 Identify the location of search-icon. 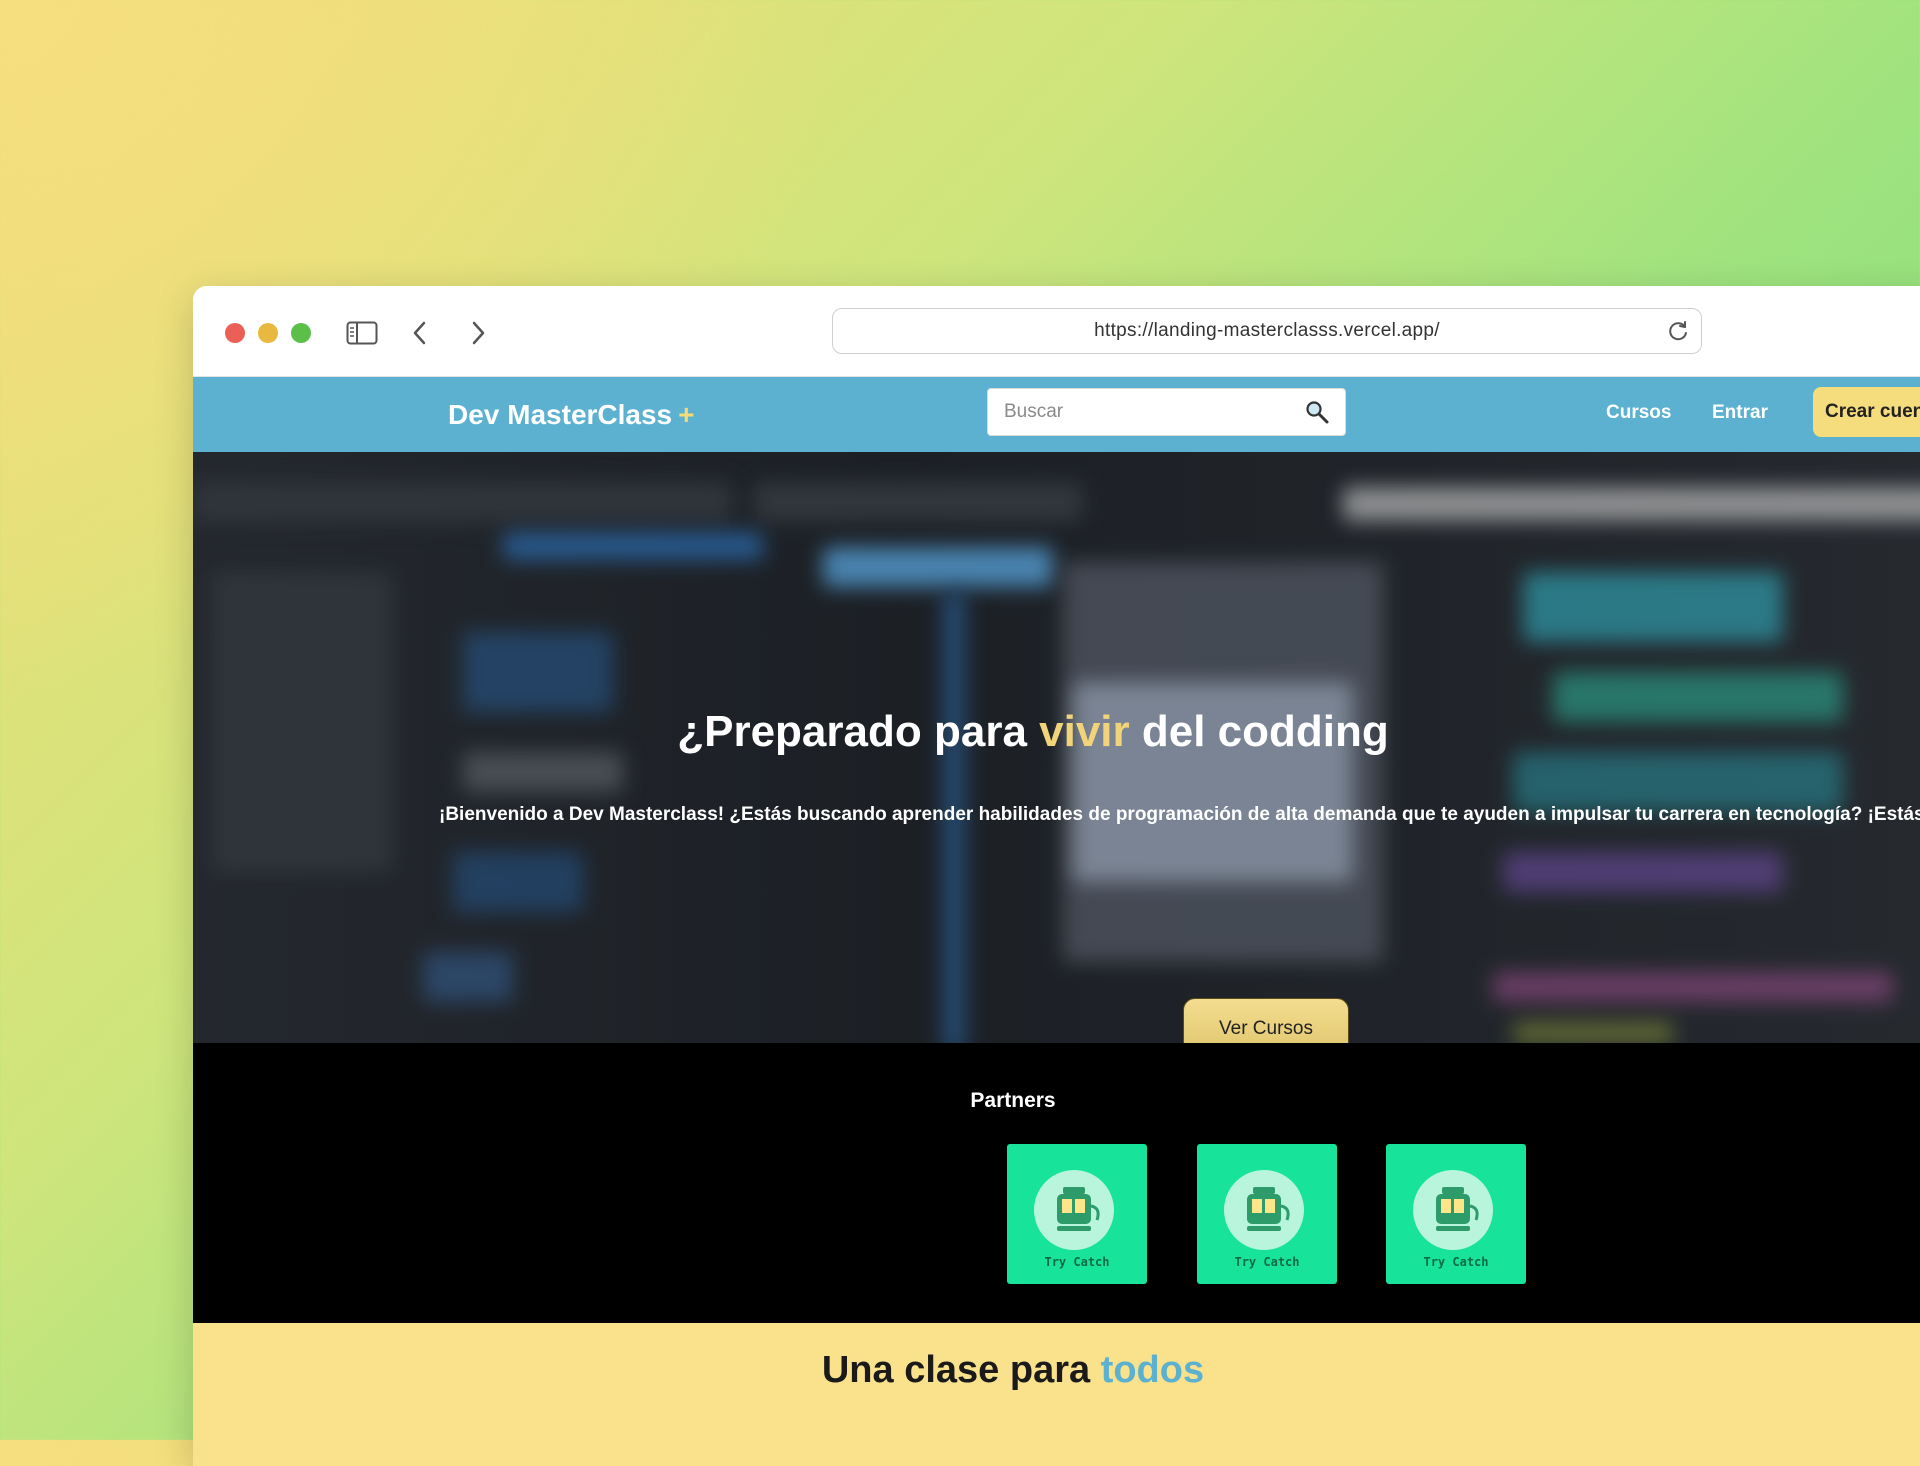
(1317, 412).